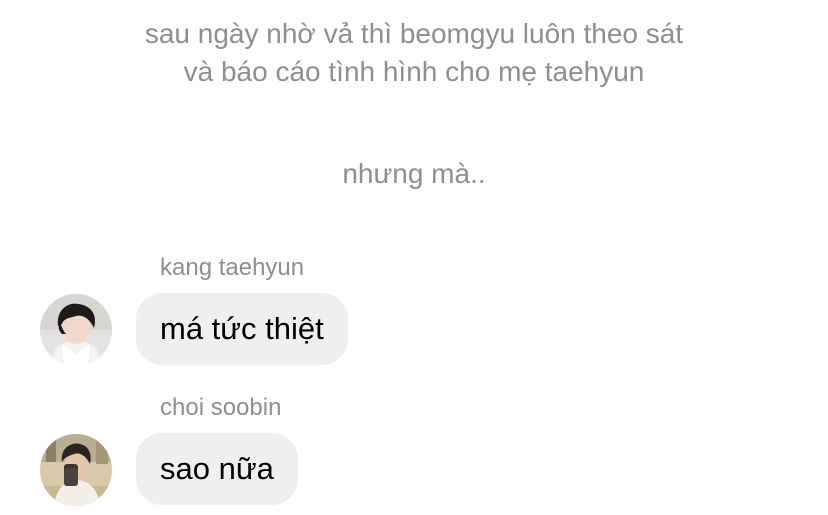 The image size is (828, 515). I want to click on sender-name: kang taehyun, so click(232, 267).